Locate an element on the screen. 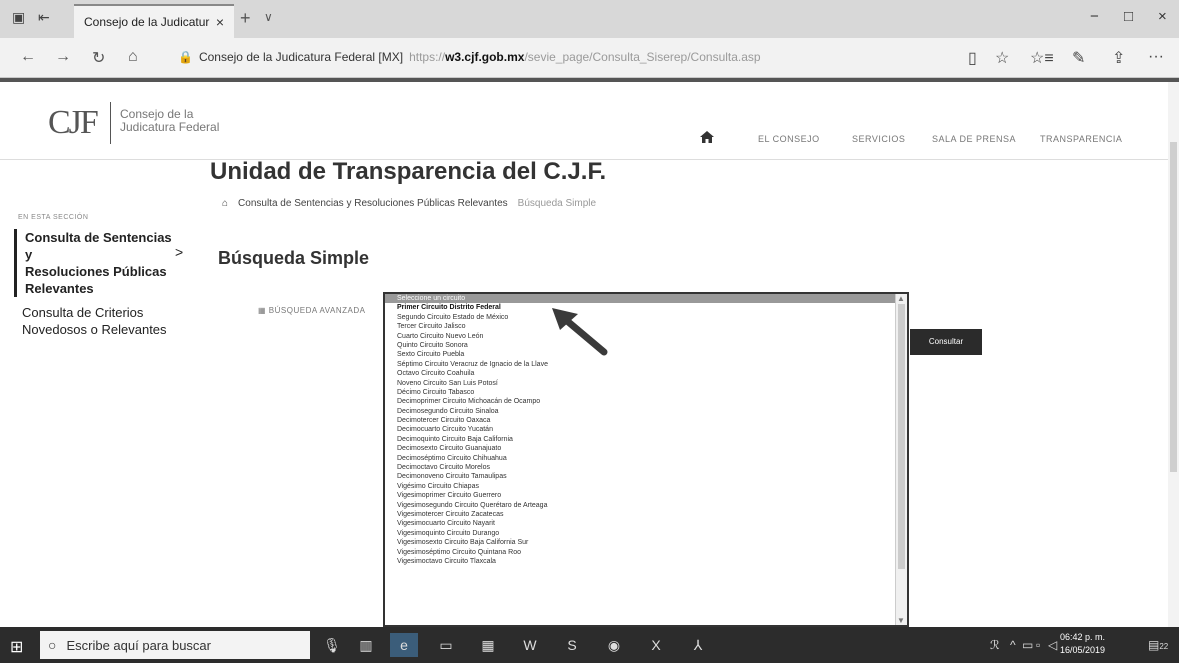 The image size is (1179, 663). advanced-search-icon: ▦ is located at coordinates (263, 310).